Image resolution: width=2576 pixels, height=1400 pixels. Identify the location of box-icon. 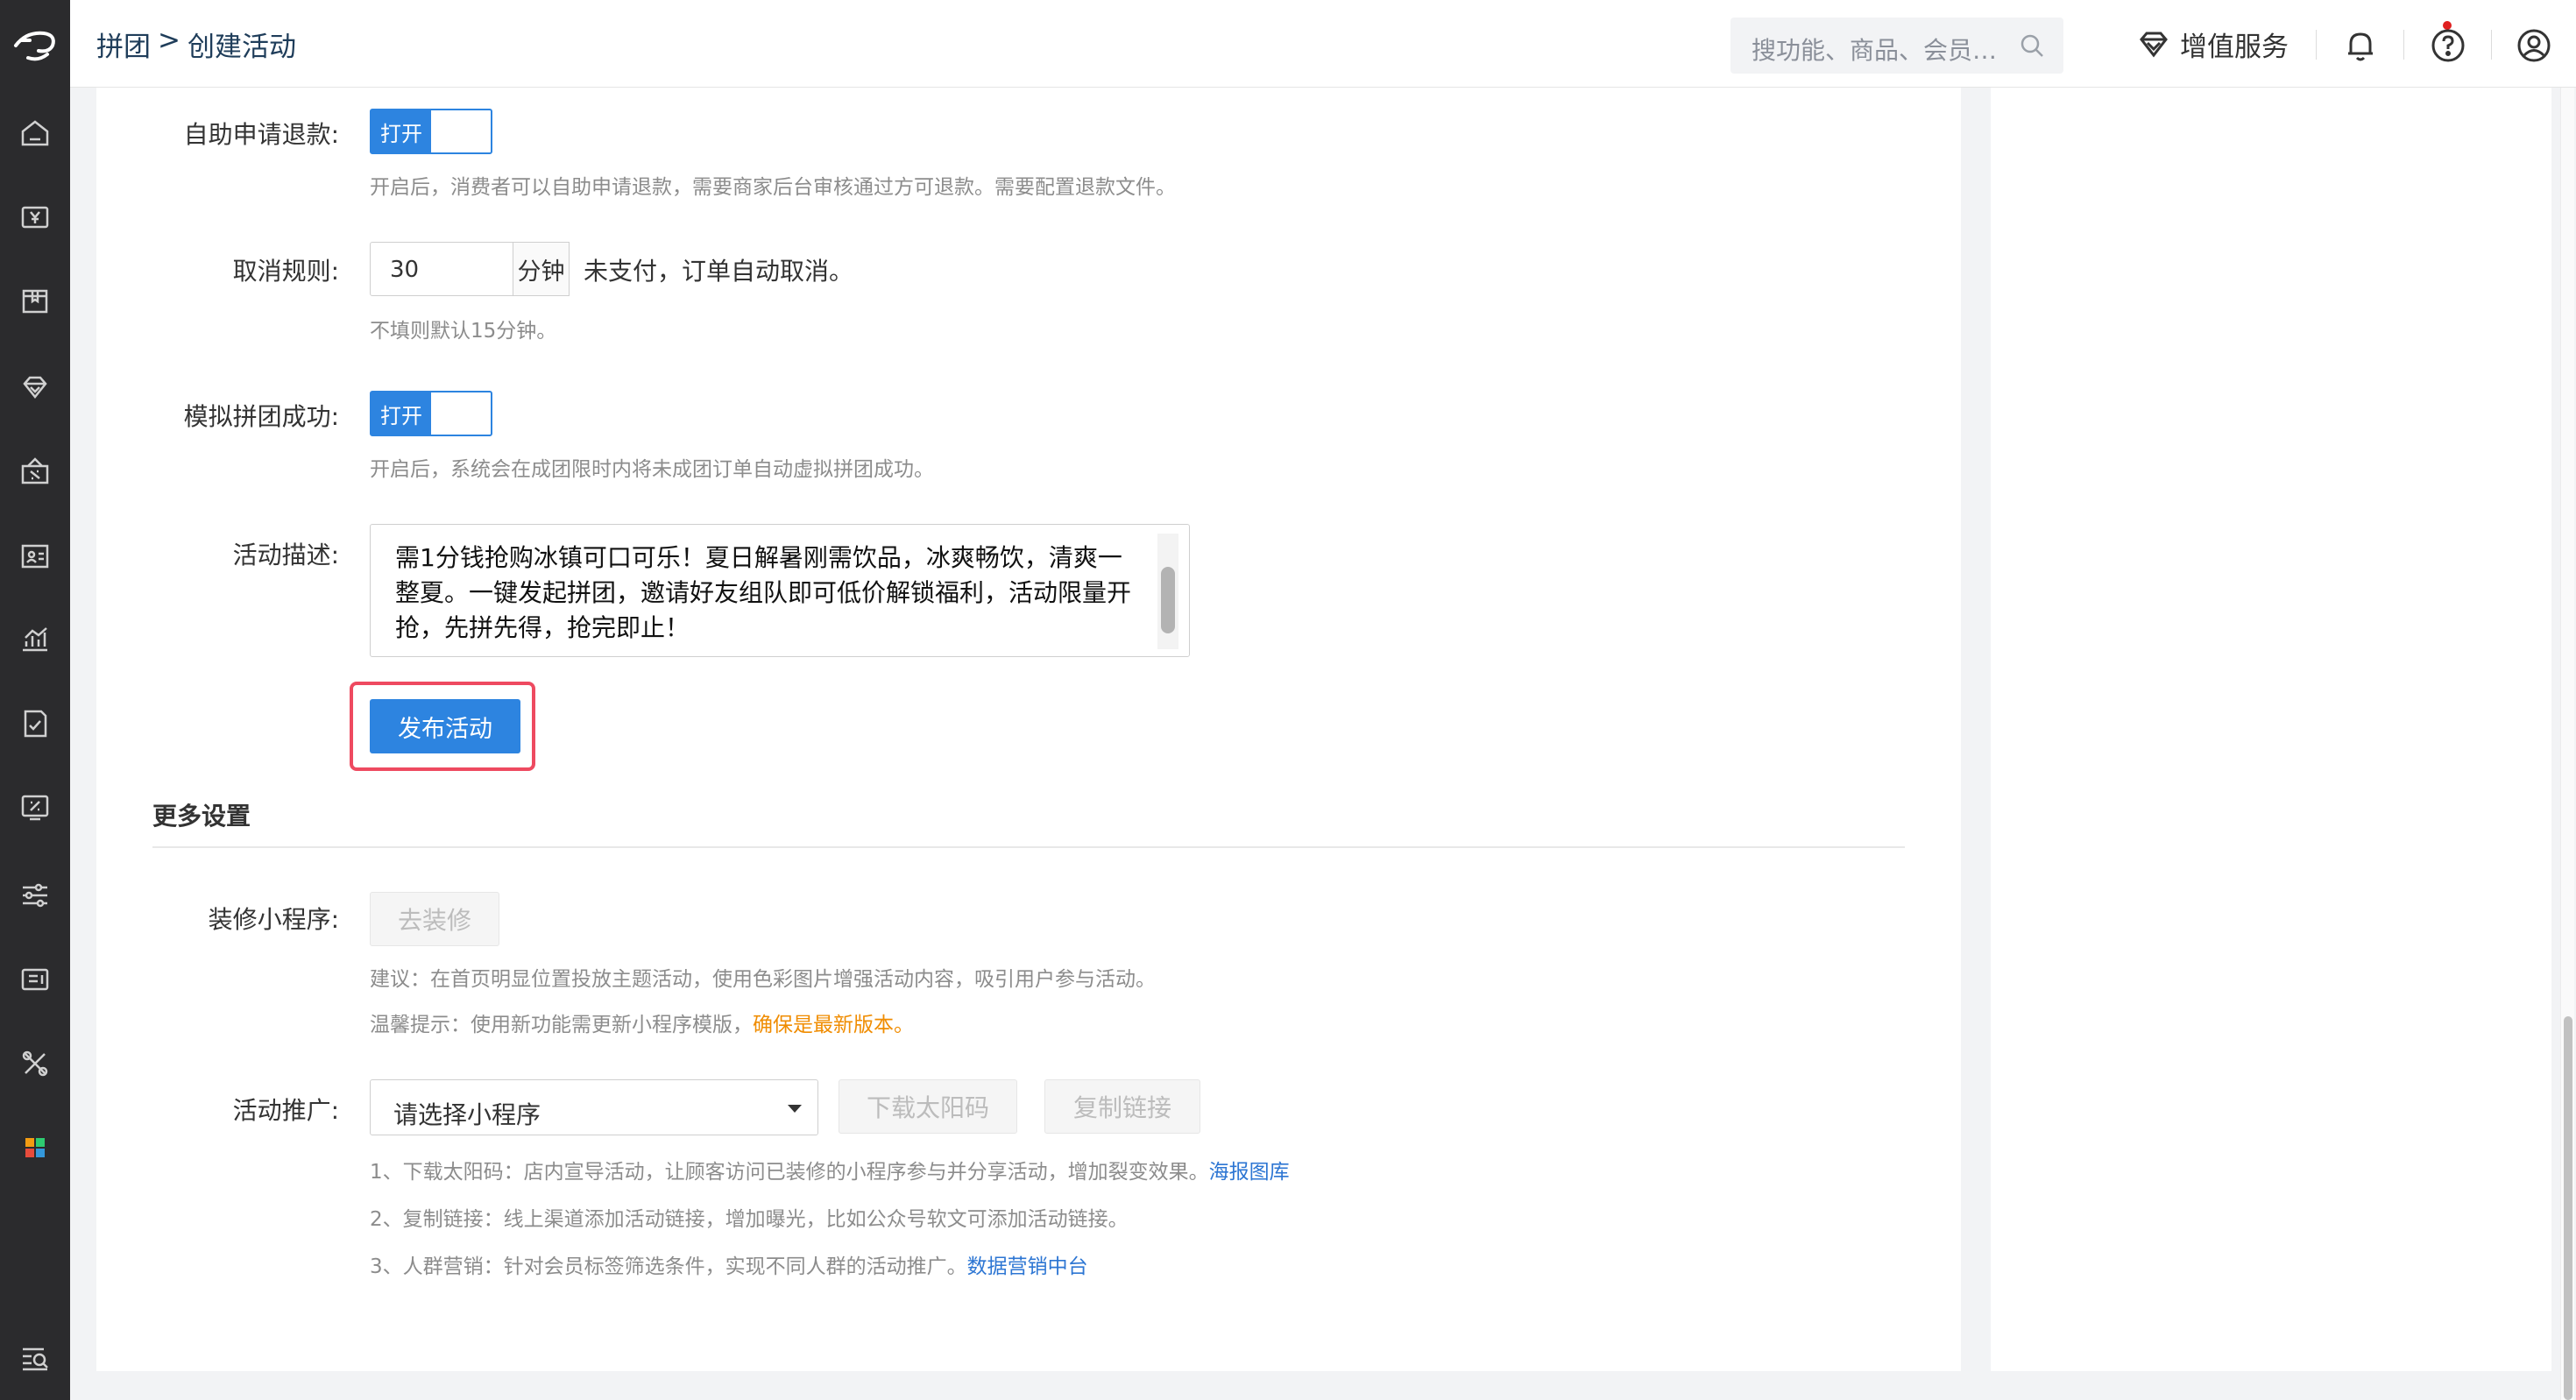
(35, 301).